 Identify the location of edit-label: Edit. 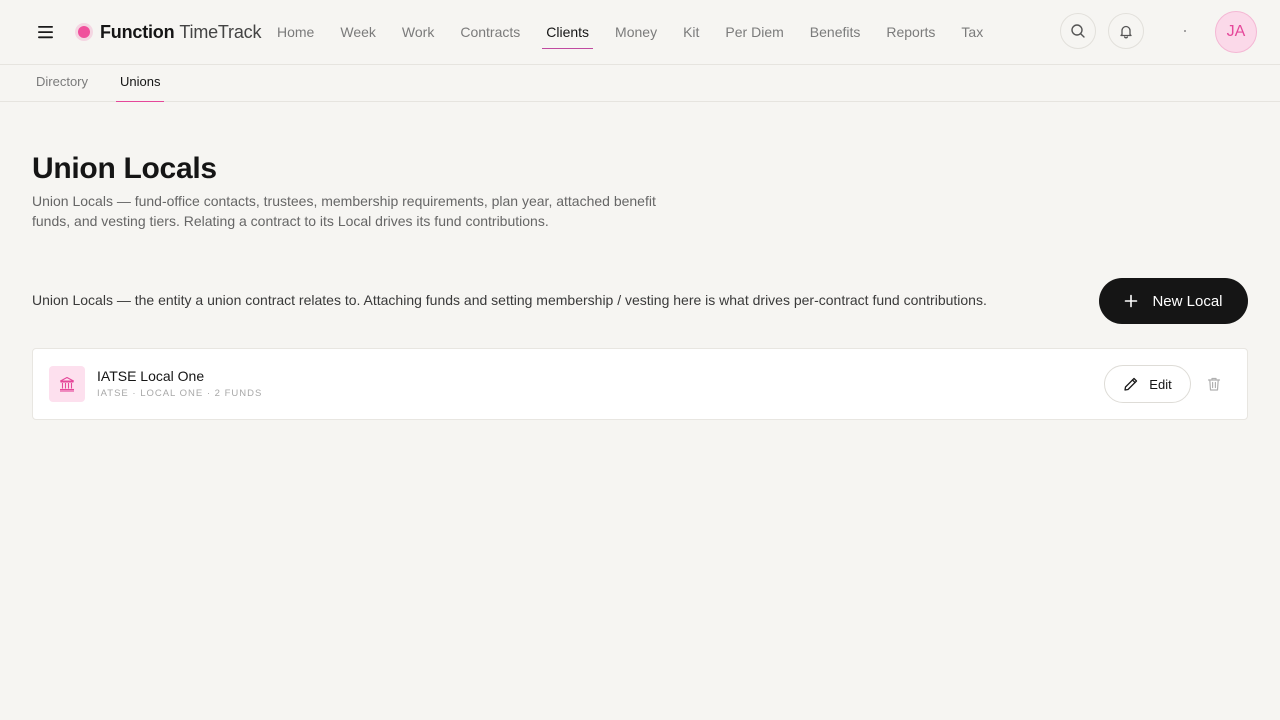
(1160, 384).